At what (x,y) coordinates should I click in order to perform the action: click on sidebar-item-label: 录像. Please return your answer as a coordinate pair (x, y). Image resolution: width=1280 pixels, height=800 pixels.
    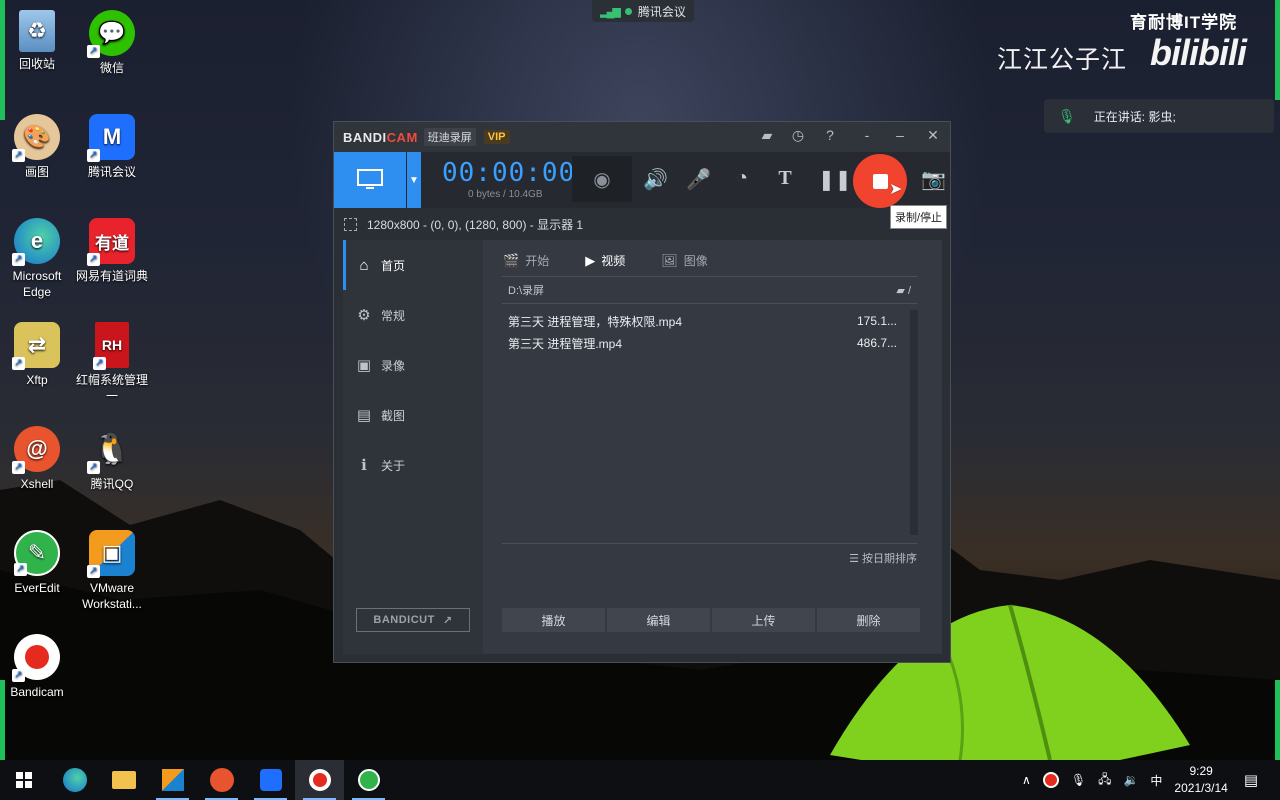
    Looking at the image, I should click on (393, 365).